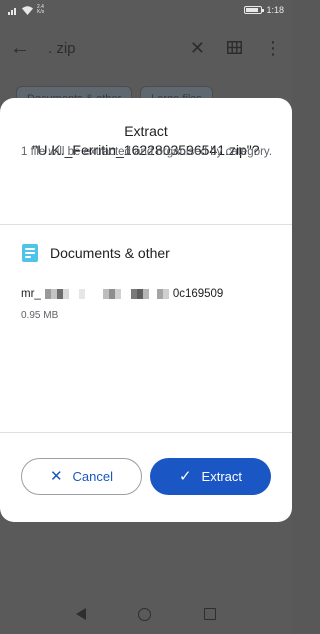 The width and height of the screenshot is (320, 634). Describe the element at coordinates (106, 294) in the screenshot. I see `redacted-text` at that location.